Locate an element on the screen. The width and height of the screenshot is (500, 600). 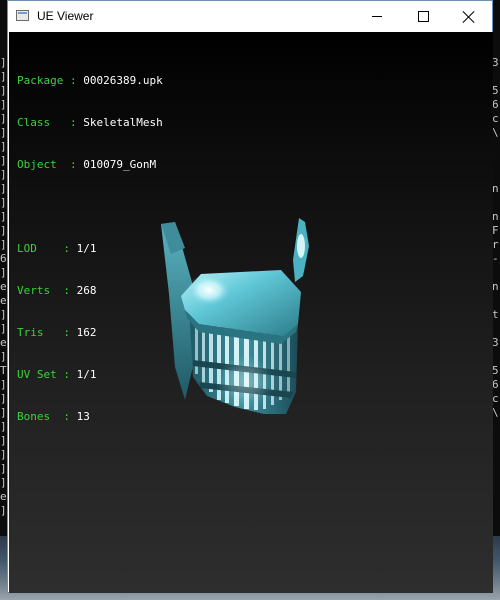
minimize-button is located at coordinates (377, 16).